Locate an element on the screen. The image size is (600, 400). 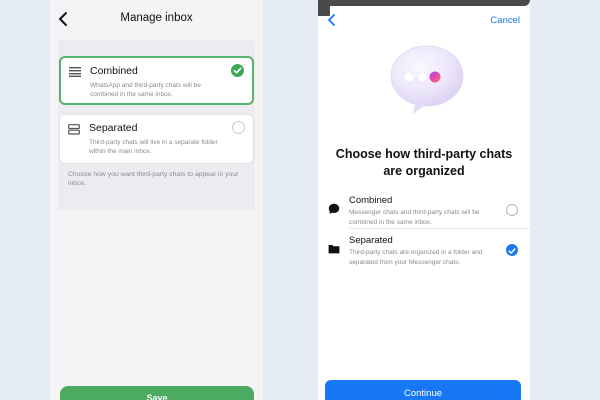
chat-bubble-illustration-icon is located at coordinates (427, 79).